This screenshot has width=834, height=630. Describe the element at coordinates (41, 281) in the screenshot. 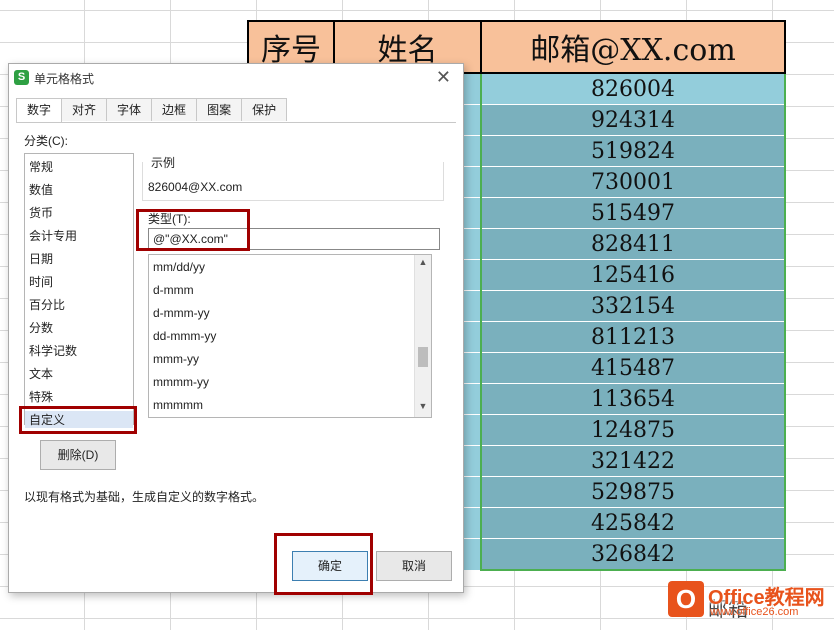

I see `category-item: 时间` at that location.